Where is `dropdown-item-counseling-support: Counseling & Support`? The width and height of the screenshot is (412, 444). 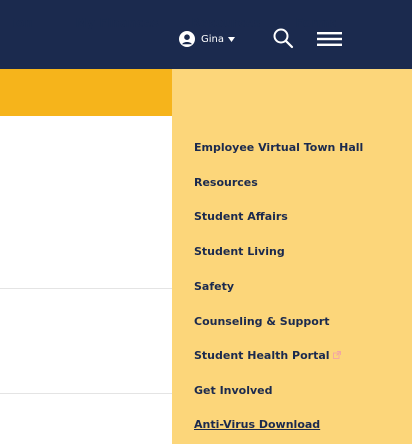
dropdown-item-counseling-support: Counseling & Support is located at coordinates (262, 321).